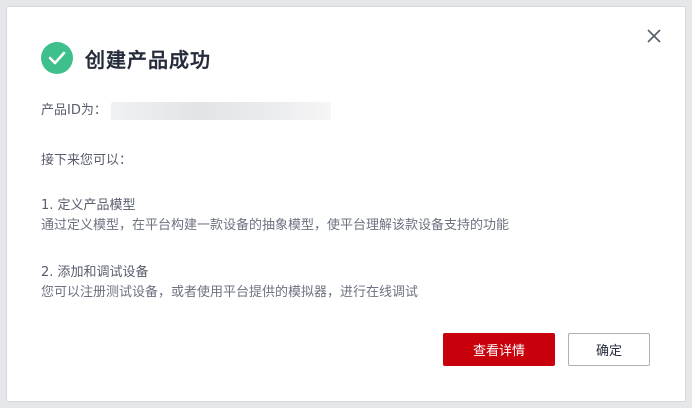 The height and width of the screenshot is (408, 692). I want to click on view-details-button: 查看详情, so click(499, 349).